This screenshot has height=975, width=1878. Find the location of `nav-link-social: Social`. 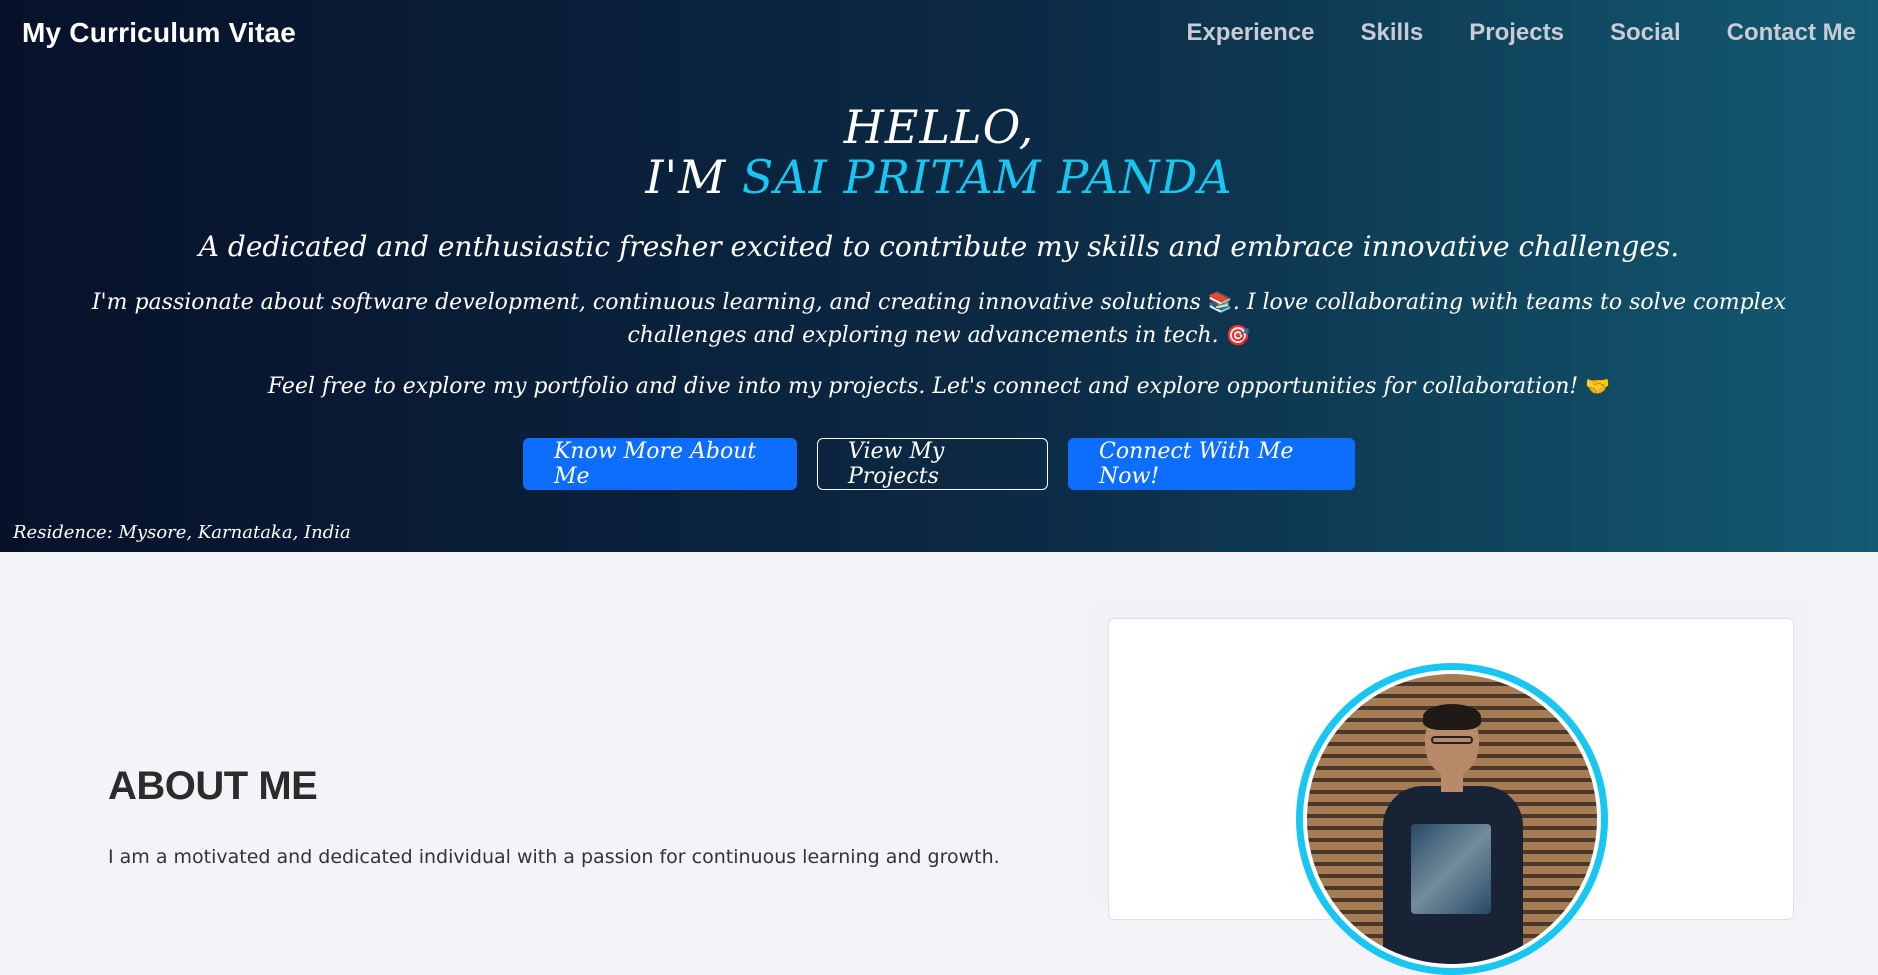

nav-link-social: Social is located at coordinates (1645, 33).